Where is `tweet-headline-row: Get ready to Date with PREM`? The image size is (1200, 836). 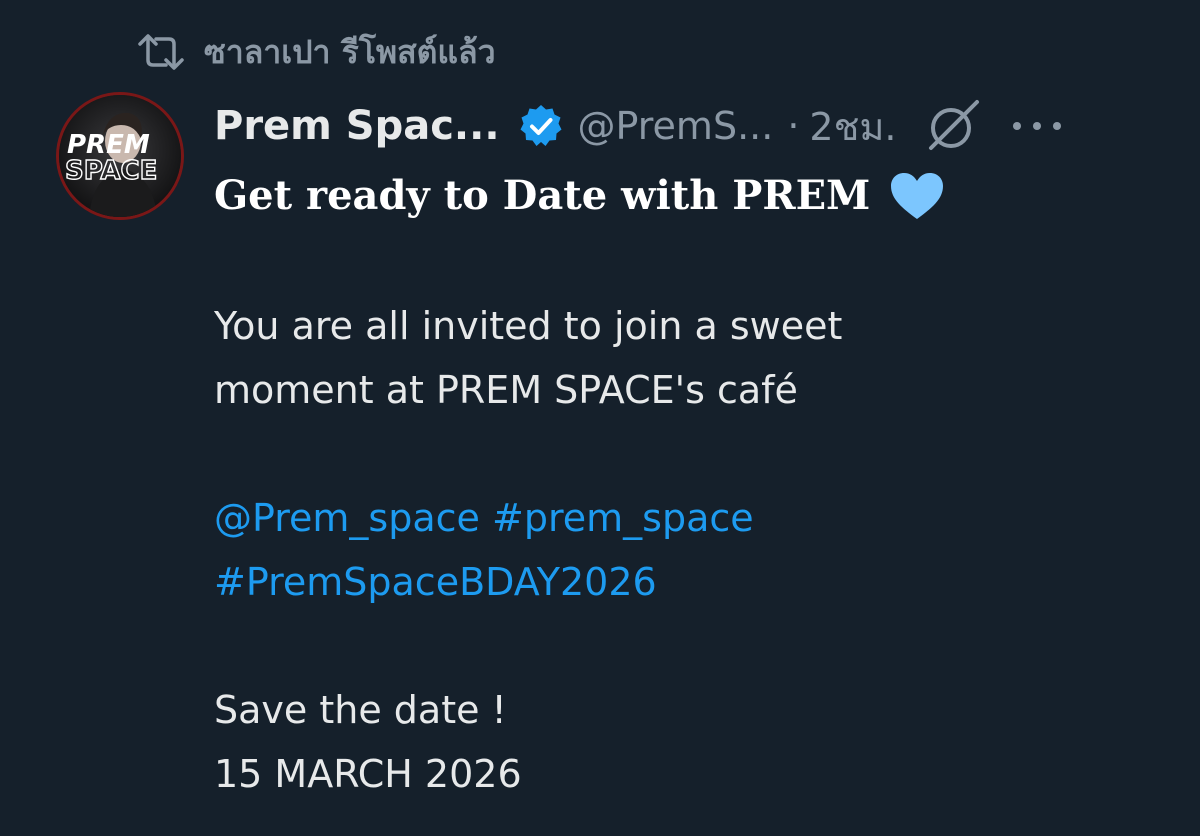 tweet-headline-row: Get ready to Date with PREM is located at coordinates (694, 196).